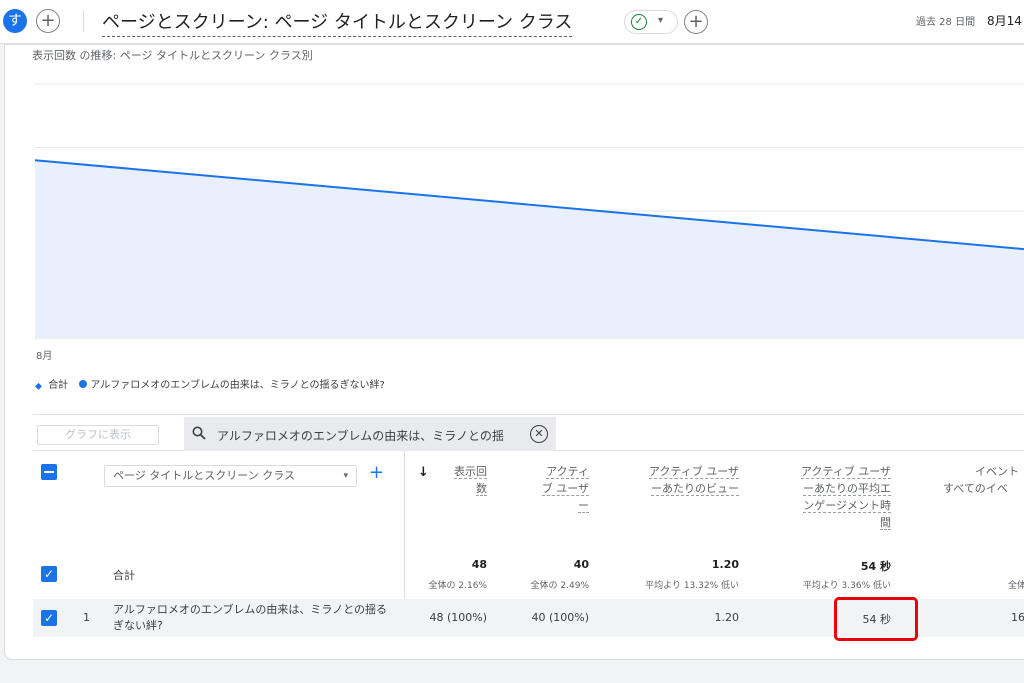 The image size is (1024, 683). What do you see at coordinates (1016, 586) in the screenshot?
I see `total-events-share: 全体` at bounding box center [1016, 586].